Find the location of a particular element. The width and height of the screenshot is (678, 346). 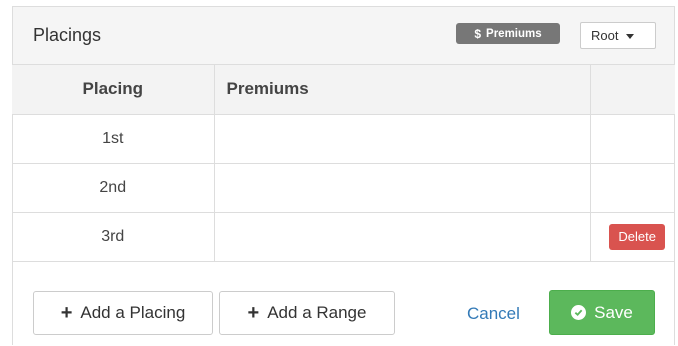

panel-title: Placings is located at coordinates (67, 35).